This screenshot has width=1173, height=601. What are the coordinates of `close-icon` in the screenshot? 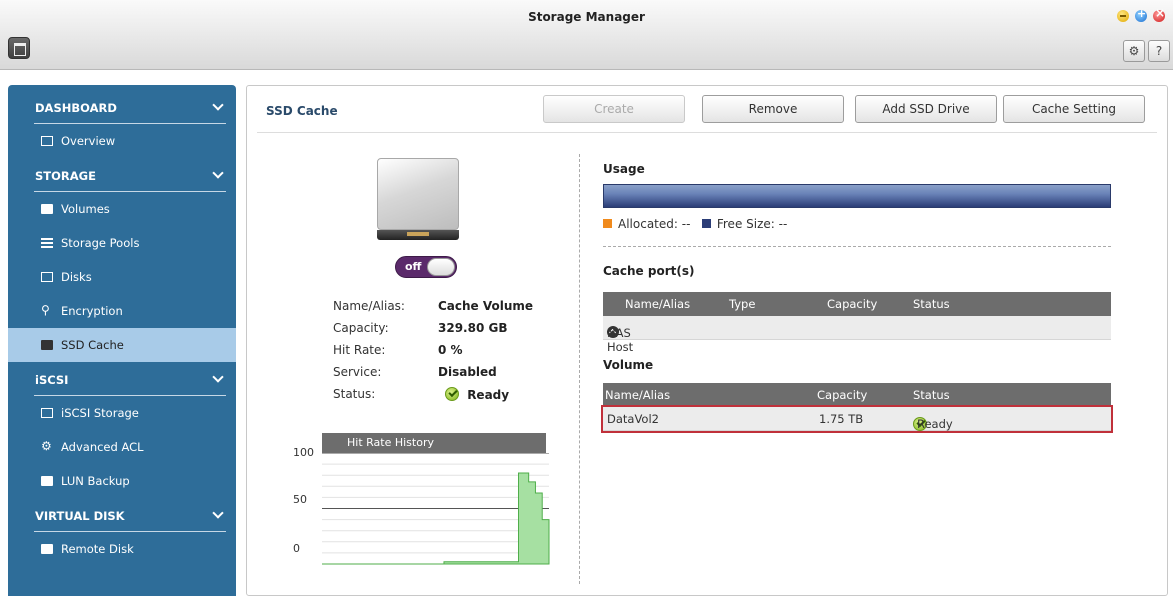 It's located at (1159, 14).